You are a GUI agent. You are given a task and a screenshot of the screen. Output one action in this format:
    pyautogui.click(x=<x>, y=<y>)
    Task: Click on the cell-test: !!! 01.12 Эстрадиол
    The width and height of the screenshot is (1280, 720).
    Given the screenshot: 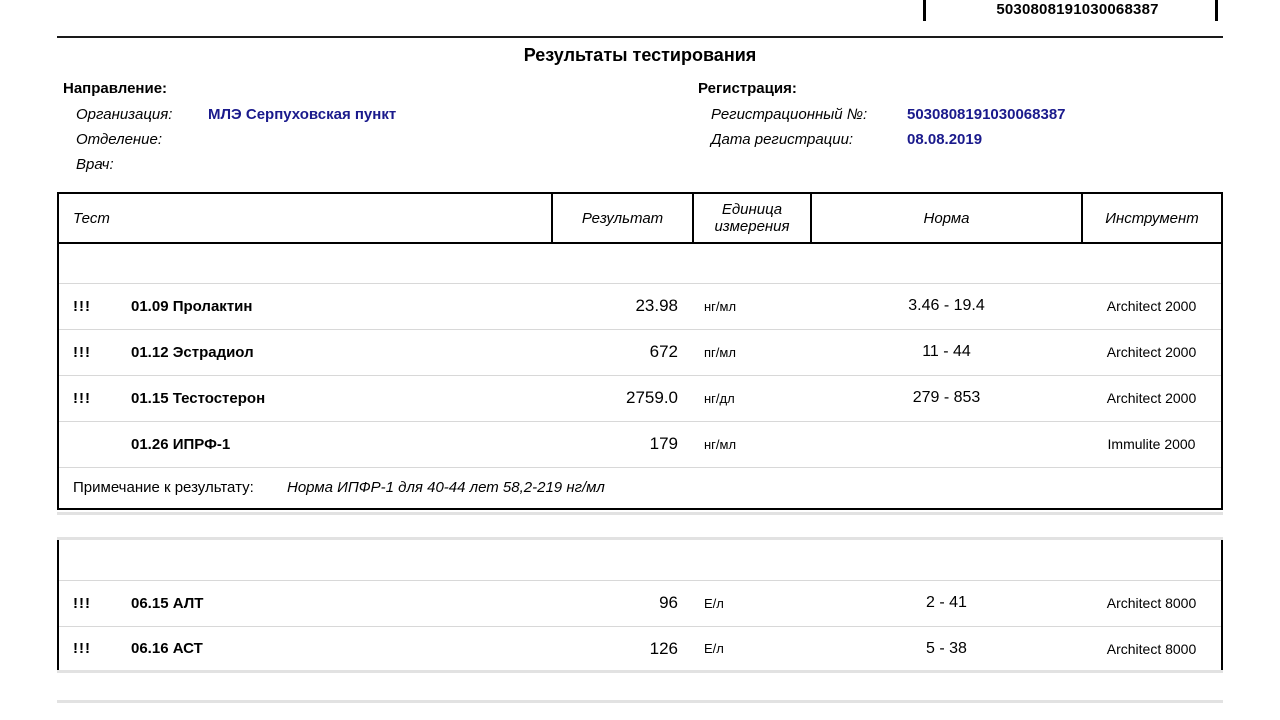 What is the action you would take?
    pyautogui.click(x=304, y=352)
    